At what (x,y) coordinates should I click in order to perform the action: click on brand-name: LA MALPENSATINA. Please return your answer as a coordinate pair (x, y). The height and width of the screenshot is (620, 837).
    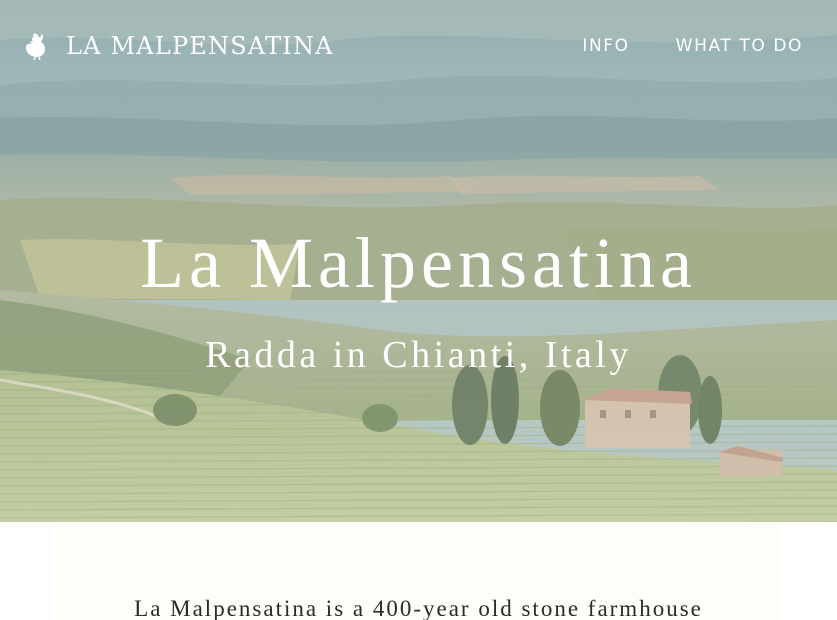
    Looking at the image, I should click on (200, 46).